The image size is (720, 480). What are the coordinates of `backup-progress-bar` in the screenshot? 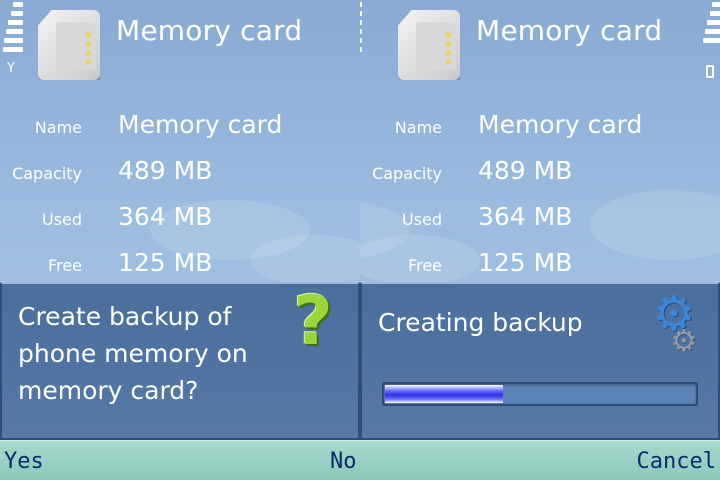 It's located at (540, 394).